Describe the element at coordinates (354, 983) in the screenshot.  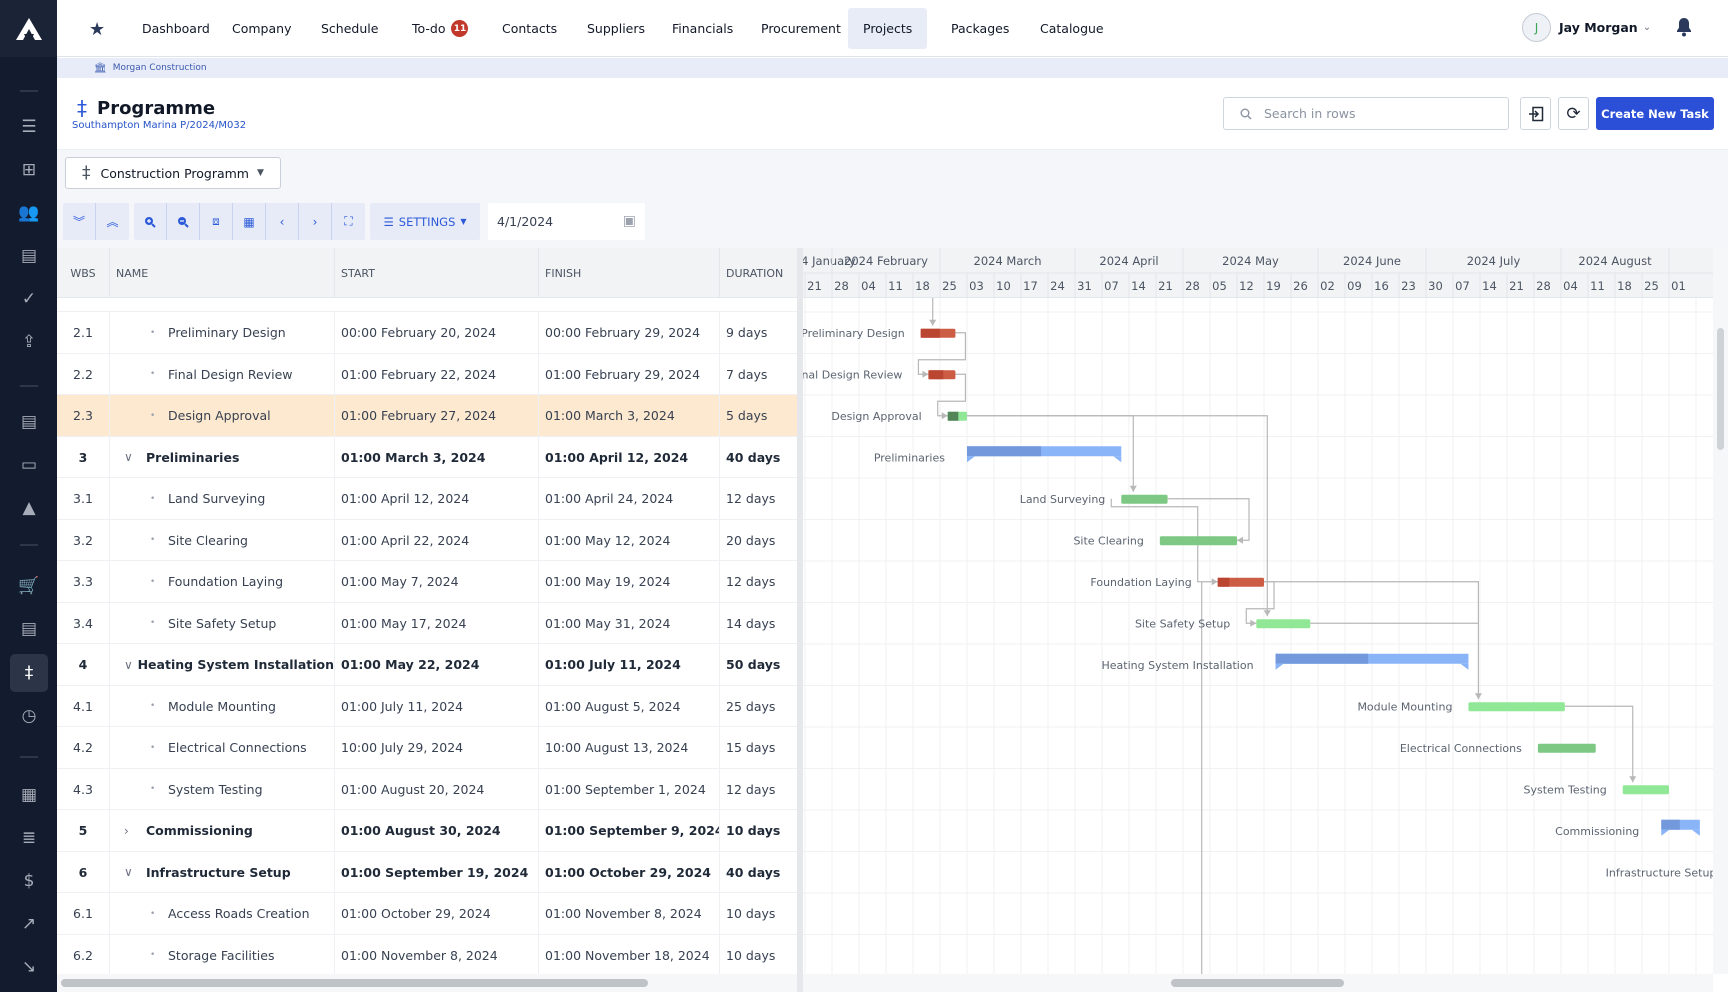
I see `grid-scroll-thumb` at that location.